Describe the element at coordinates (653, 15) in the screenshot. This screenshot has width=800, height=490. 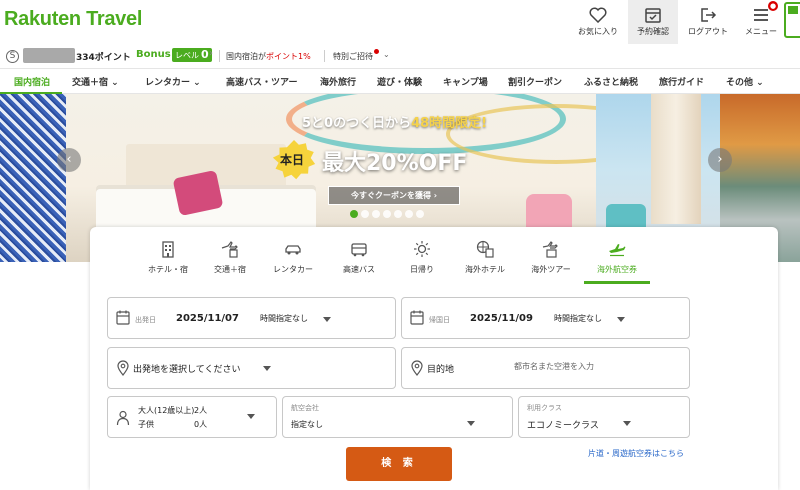
I see `calendar-check-icon` at that location.